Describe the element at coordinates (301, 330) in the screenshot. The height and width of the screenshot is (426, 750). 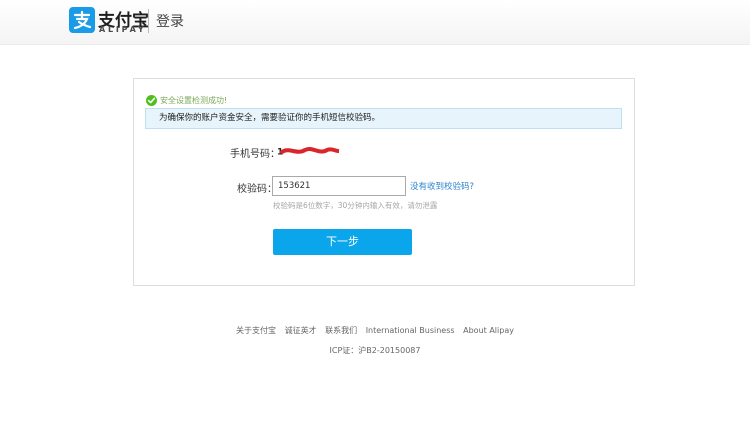
I see `footer-link-careers: 诚征英才` at that location.